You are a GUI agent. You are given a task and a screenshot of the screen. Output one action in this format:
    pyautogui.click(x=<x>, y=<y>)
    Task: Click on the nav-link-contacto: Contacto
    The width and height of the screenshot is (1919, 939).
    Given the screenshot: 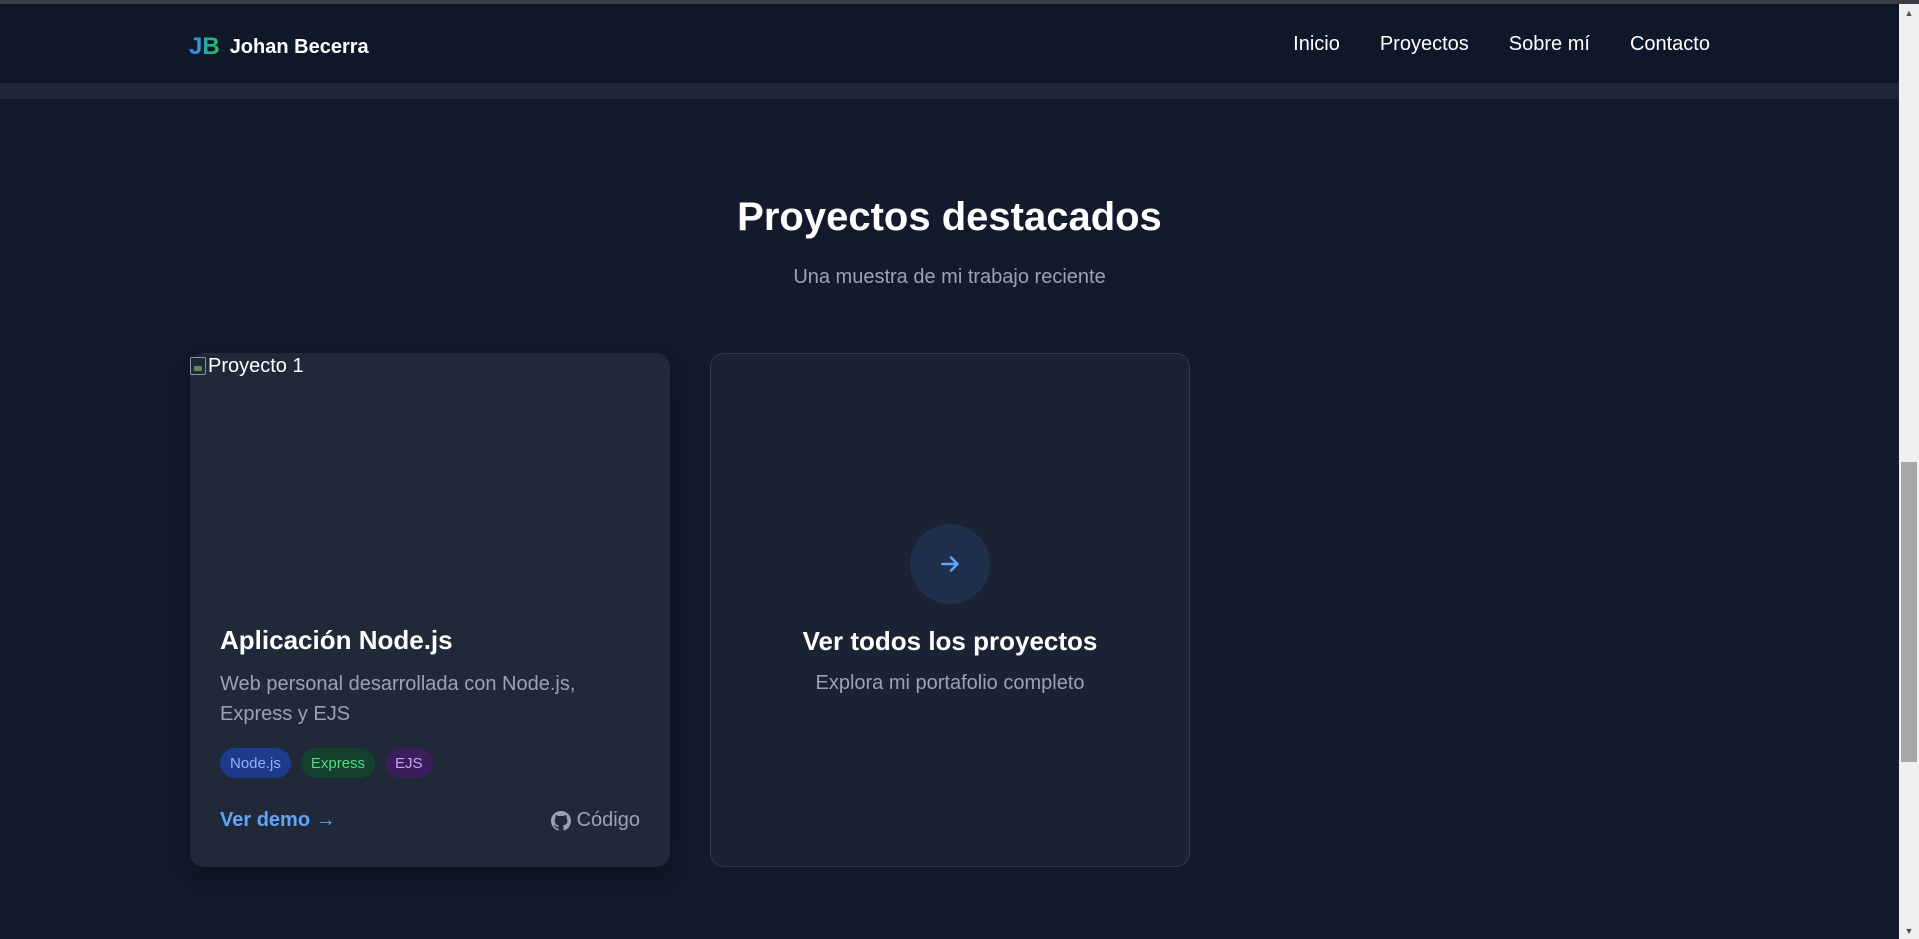 What is the action you would take?
    pyautogui.click(x=1670, y=44)
    